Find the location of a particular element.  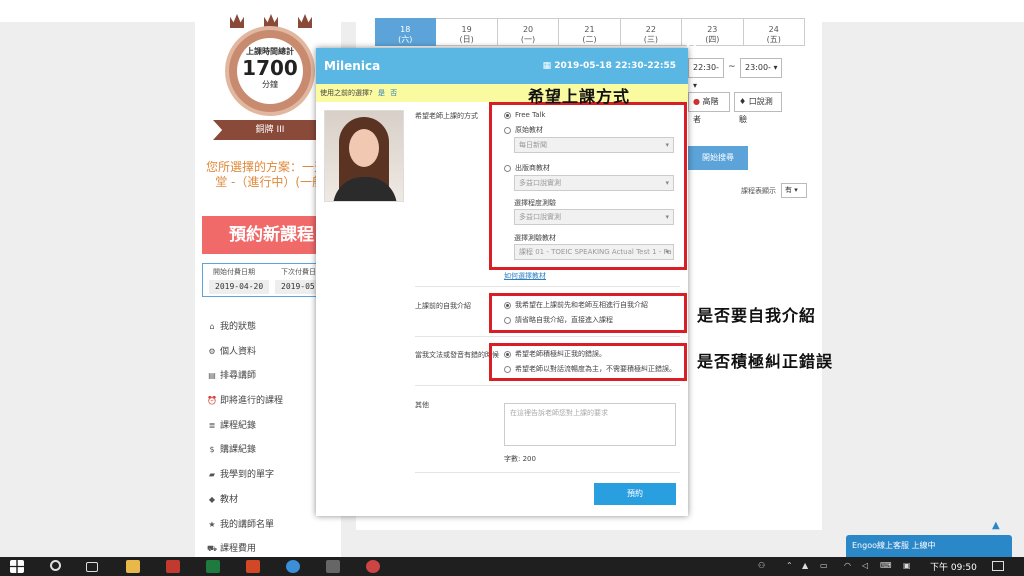

dollar-icon: $ is located at coordinates (212, 450).